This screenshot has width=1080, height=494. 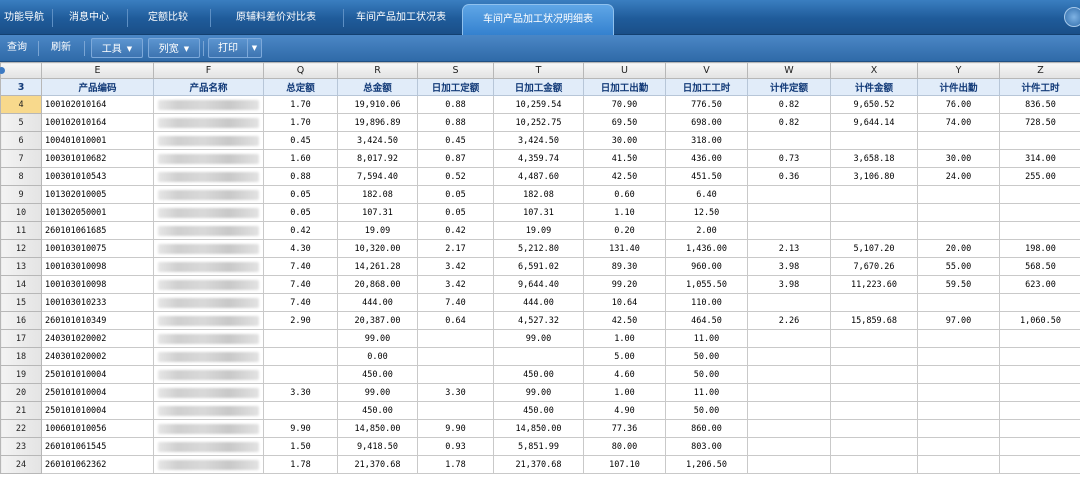 What do you see at coordinates (789, 248) in the screenshot?
I see `value-cell-w: 2.13` at bounding box center [789, 248].